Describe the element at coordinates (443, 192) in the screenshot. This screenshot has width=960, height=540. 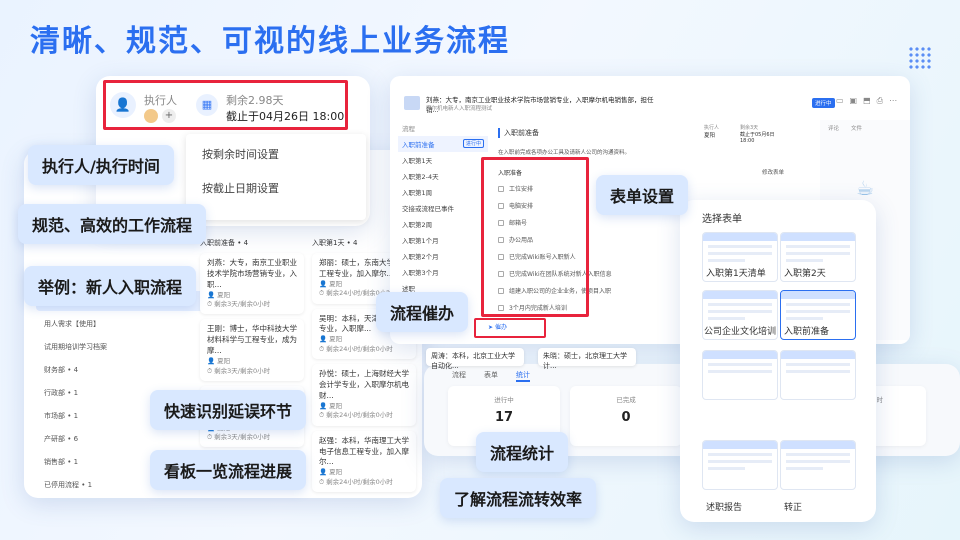
I see `stage-item: 入职第1周` at that location.